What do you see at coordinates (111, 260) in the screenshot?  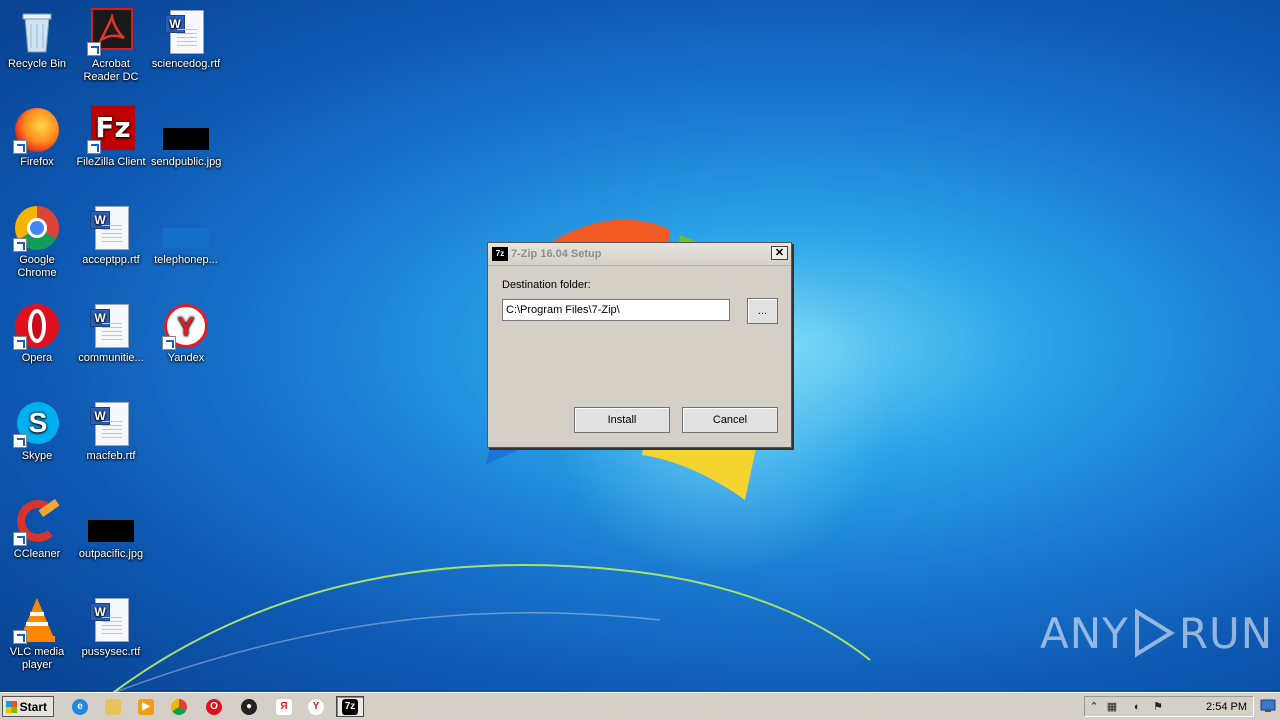 I see `desktop-icon-label: acceptpp.rtf` at bounding box center [111, 260].